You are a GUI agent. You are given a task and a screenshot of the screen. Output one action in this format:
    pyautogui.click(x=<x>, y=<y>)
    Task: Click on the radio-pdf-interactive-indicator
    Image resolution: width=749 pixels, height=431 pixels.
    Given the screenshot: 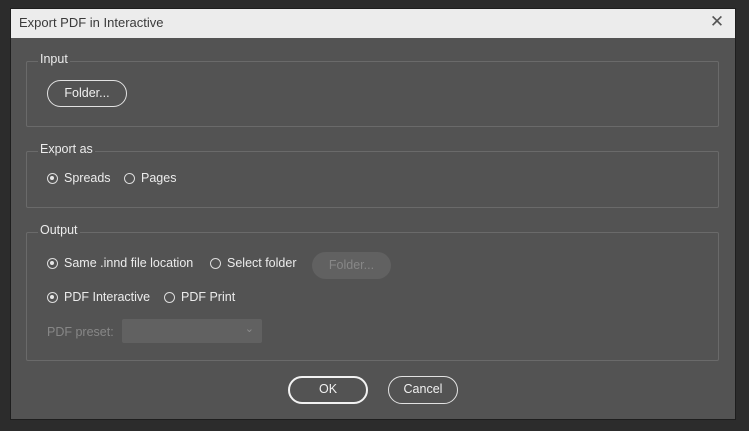 What is the action you would take?
    pyautogui.click(x=52, y=297)
    